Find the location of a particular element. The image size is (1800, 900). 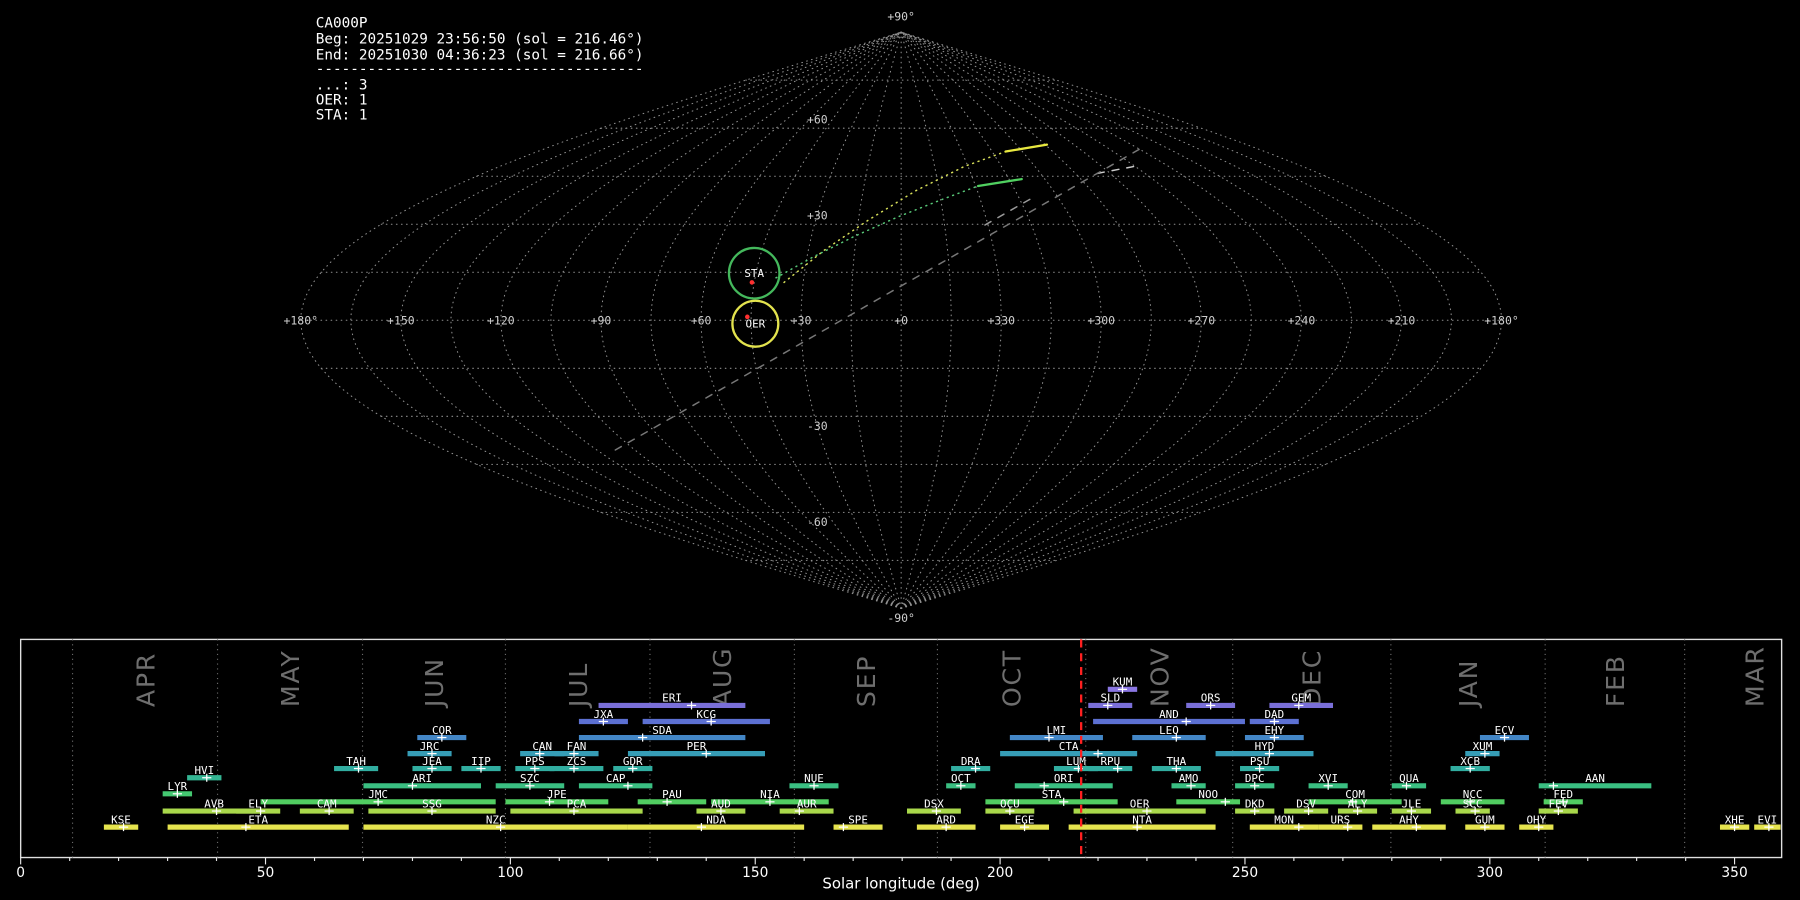

ecliptic-line is located at coordinates (879, 298).